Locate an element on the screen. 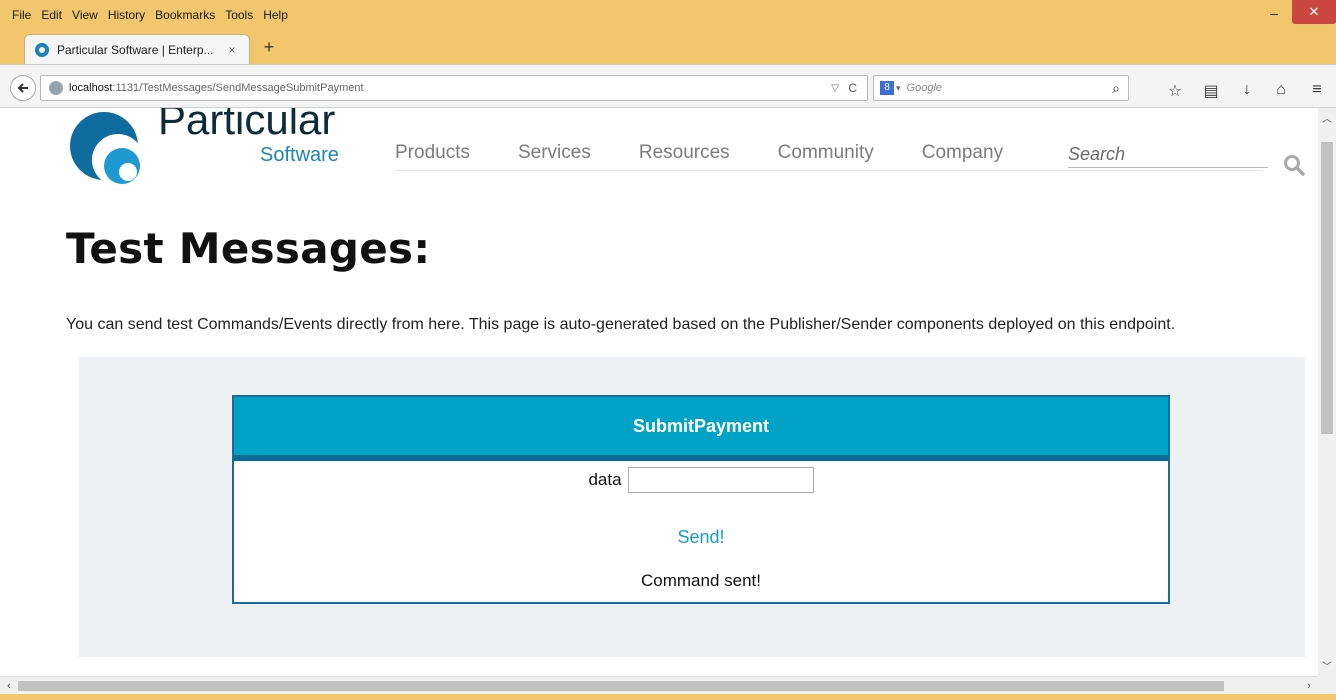 The width and height of the screenshot is (1336, 700). tab-strip: Particular Software | Enterp... × + is located at coordinates (668, 46).